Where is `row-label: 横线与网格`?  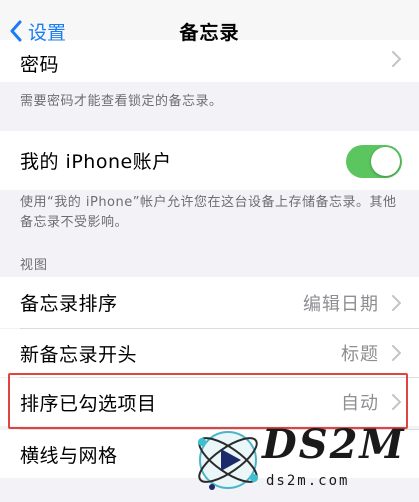
row-label: 横线与网格 is located at coordinates (69, 455).